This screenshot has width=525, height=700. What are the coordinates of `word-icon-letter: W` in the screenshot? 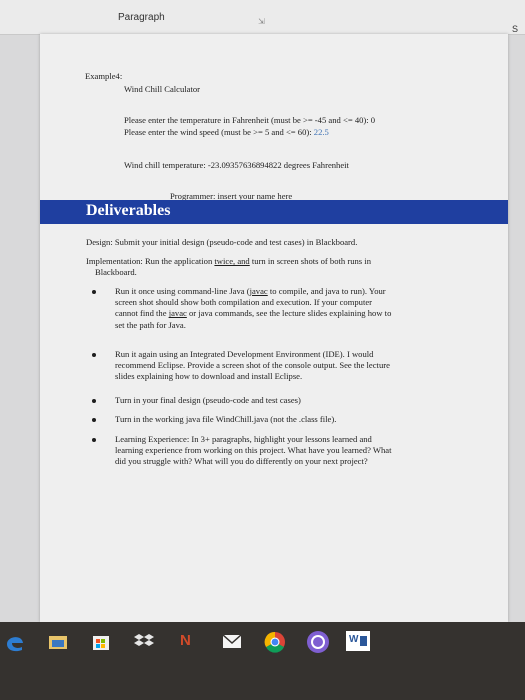 It's located at (354, 639).